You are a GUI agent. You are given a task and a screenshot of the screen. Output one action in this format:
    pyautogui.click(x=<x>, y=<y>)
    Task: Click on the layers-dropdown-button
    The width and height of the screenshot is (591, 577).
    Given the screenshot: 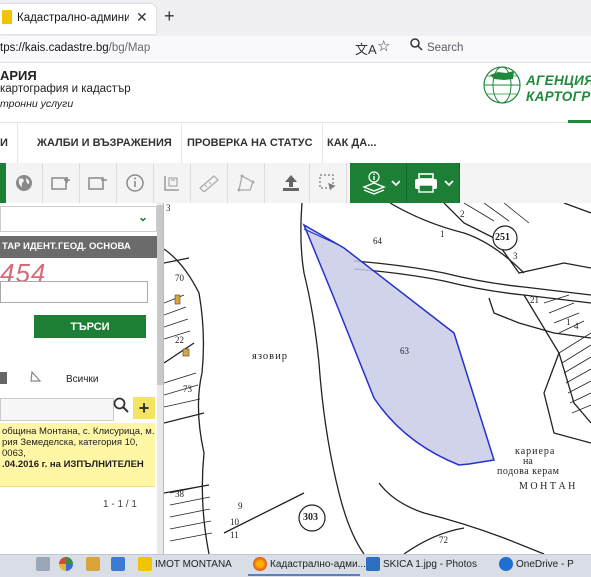 What is the action you would take?
    pyautogui.click(x=378, y=183)
    